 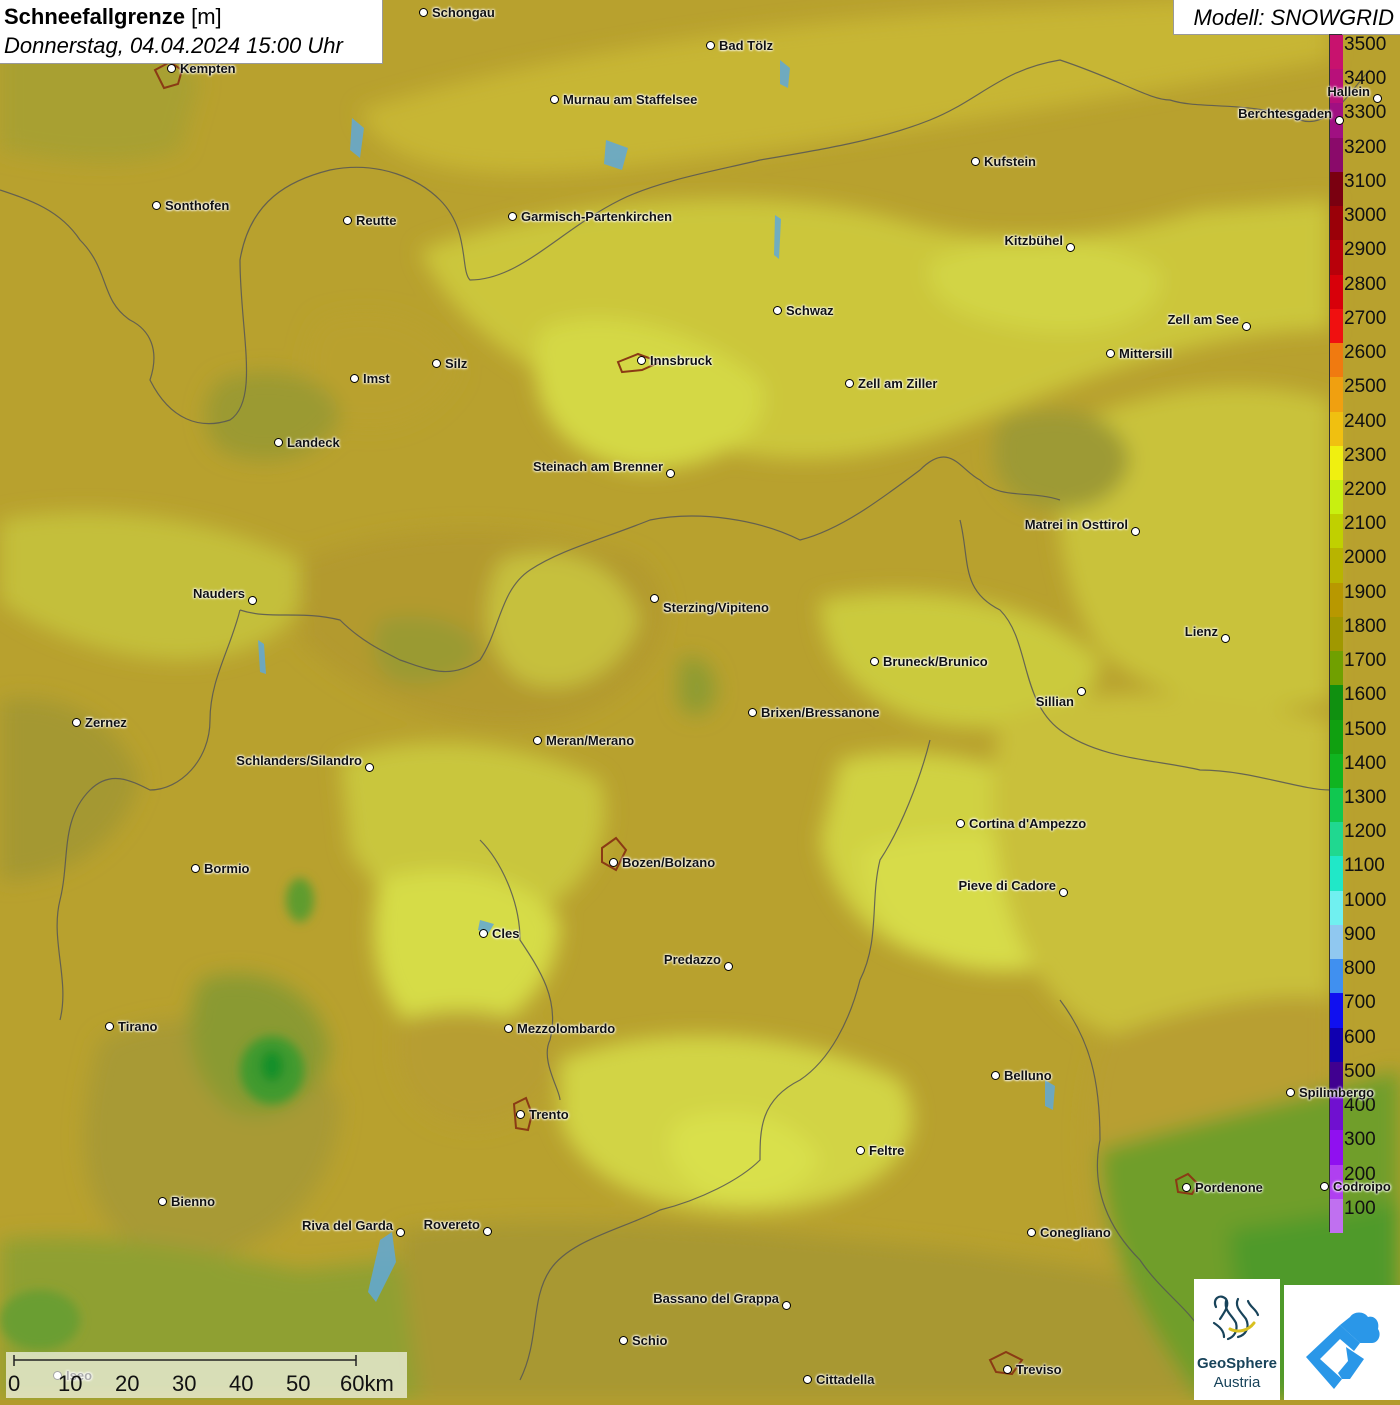 I want to click on scale-tick-0: 0, so click(x=14, y=1383).